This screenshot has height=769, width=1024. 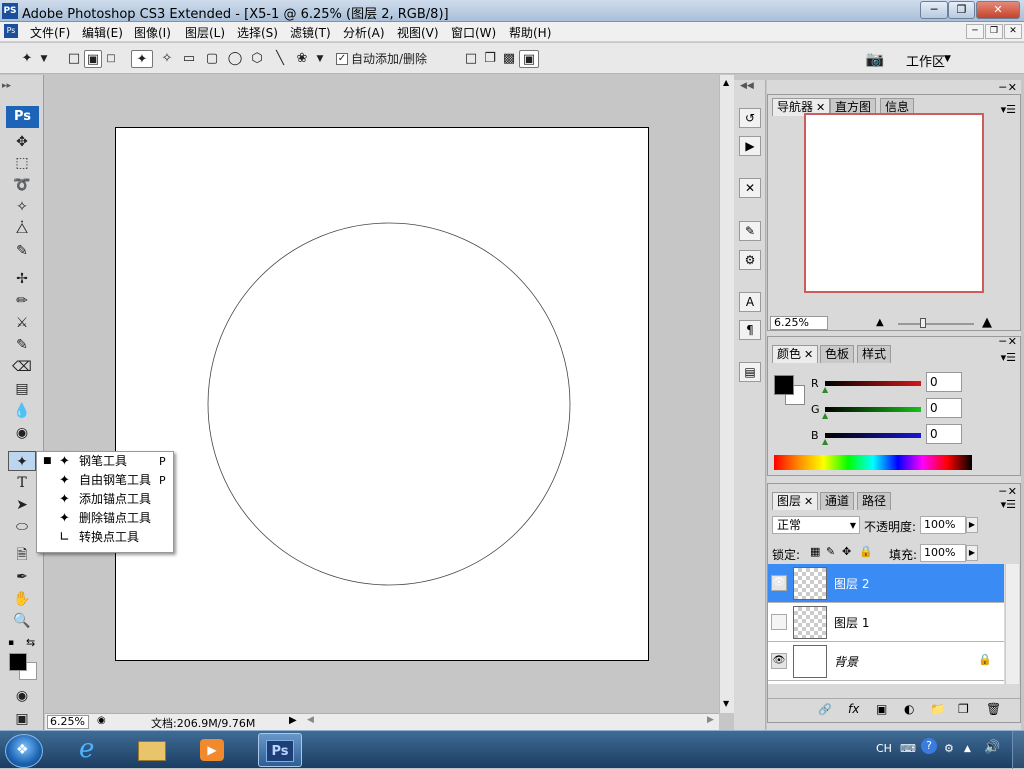 What do you see at coordinates (152, 750) in the screenshot?
I see `file-explorer-icon` at bounding box center [152, 750].